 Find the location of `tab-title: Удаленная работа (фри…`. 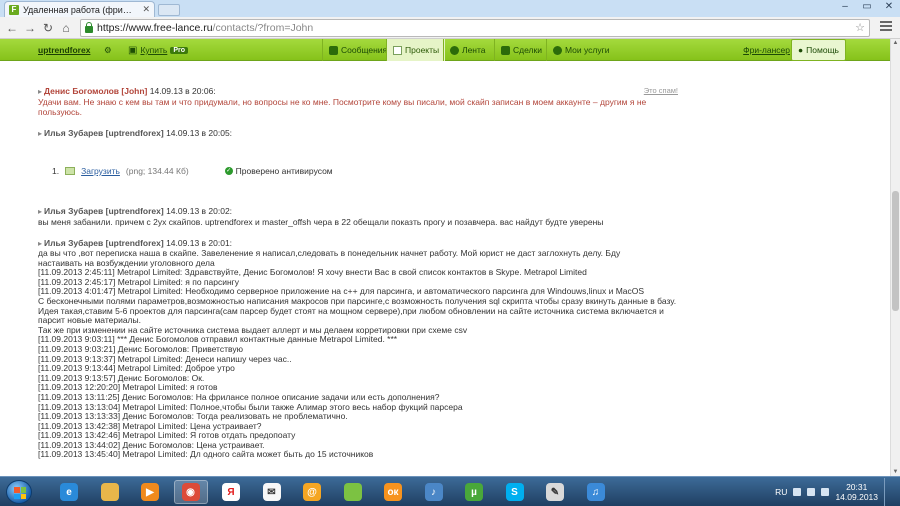

tab-title: Удаленная работа (фри… is located at coordinates (77, 9).